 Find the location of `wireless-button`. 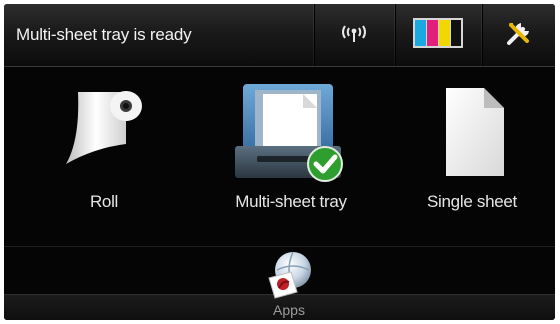

wireless-button is located at coordinates (354, 35).